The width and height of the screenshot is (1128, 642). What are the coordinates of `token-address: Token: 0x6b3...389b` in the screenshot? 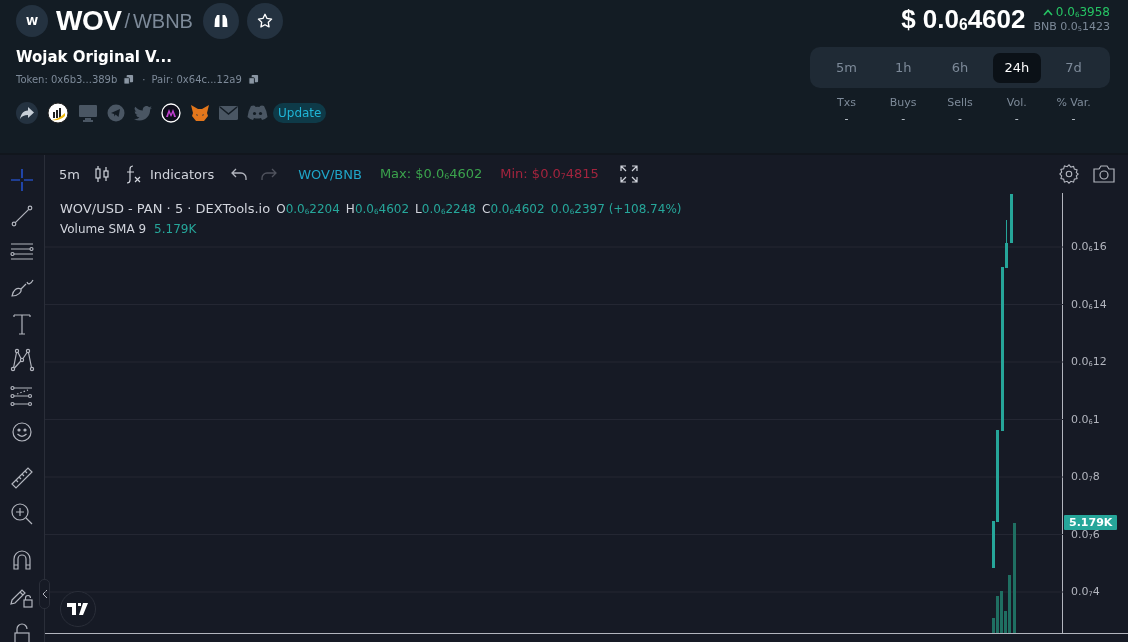 It's located at (67, 79).